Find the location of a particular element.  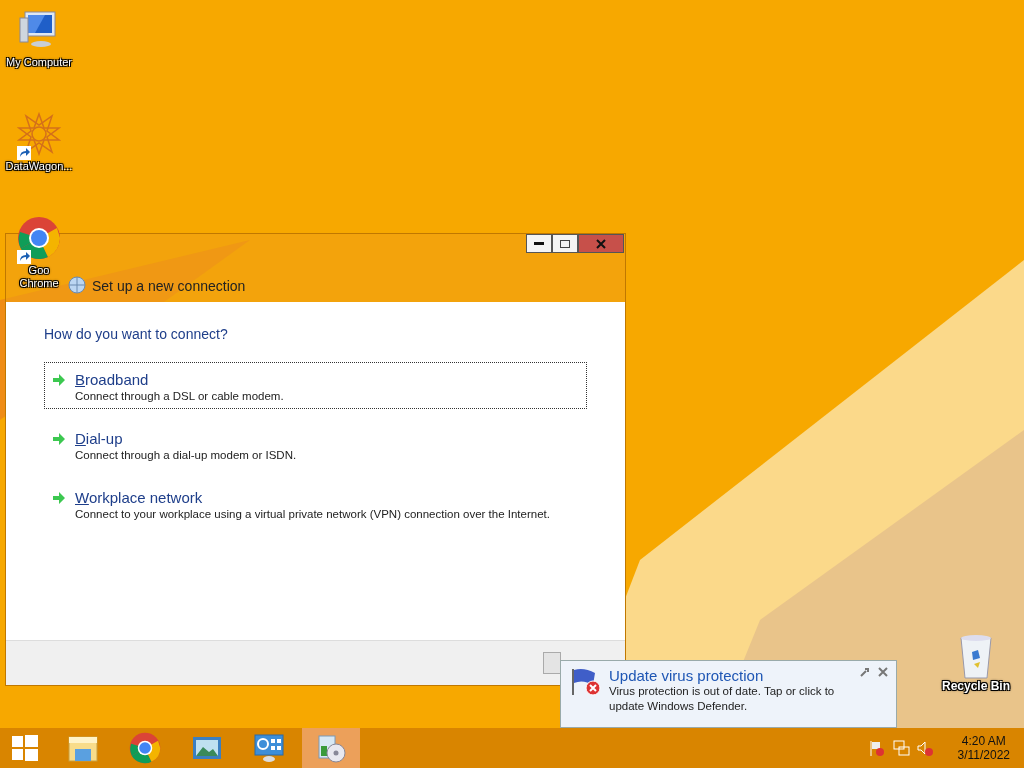

control-panel-icon is located at coordinates (269, 748).